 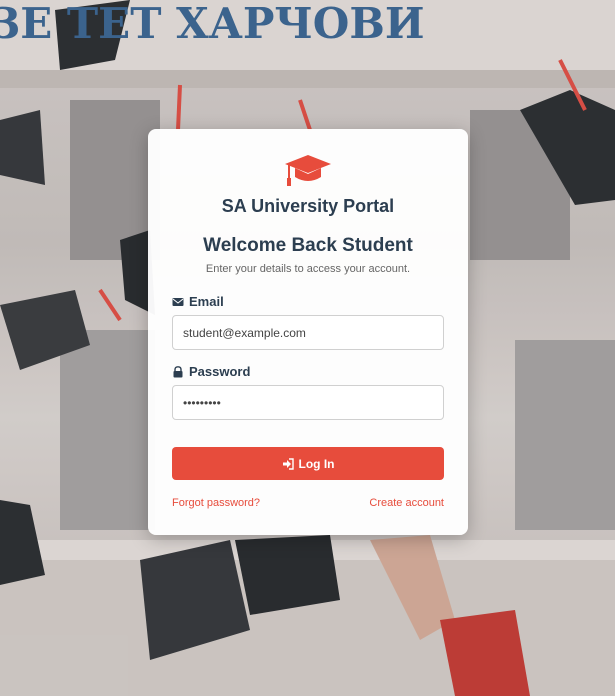 I want to click on graduation-cap-icon, so click(x=308, y=170).